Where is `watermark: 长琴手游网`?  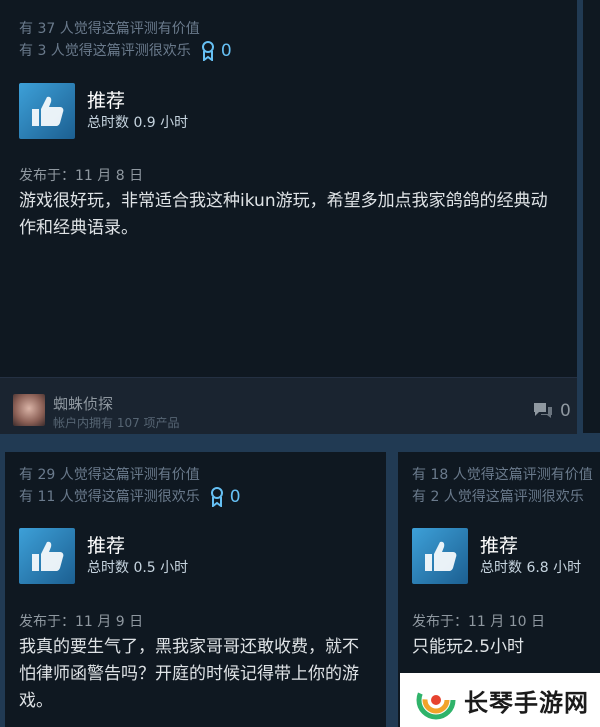 watermark: 长琴手游网 is located at coordinates (500, 700).